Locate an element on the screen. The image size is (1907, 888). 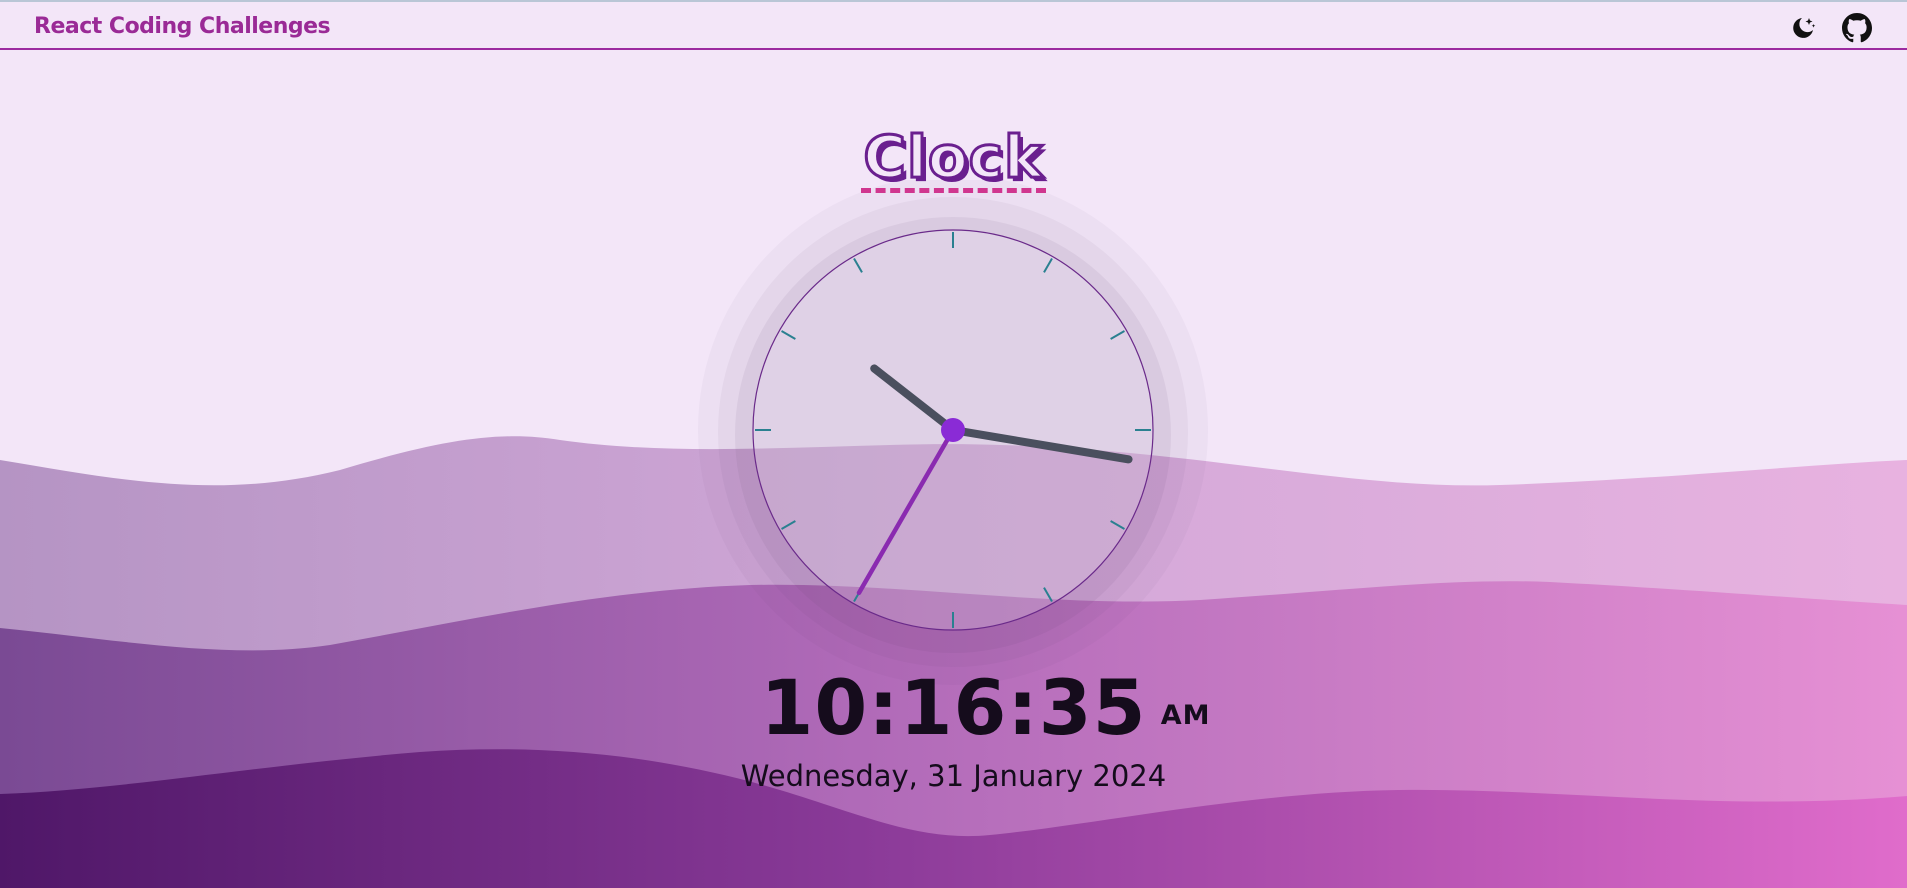
digital-time: 10:16:35 AM is located at coordinates (984, 708).